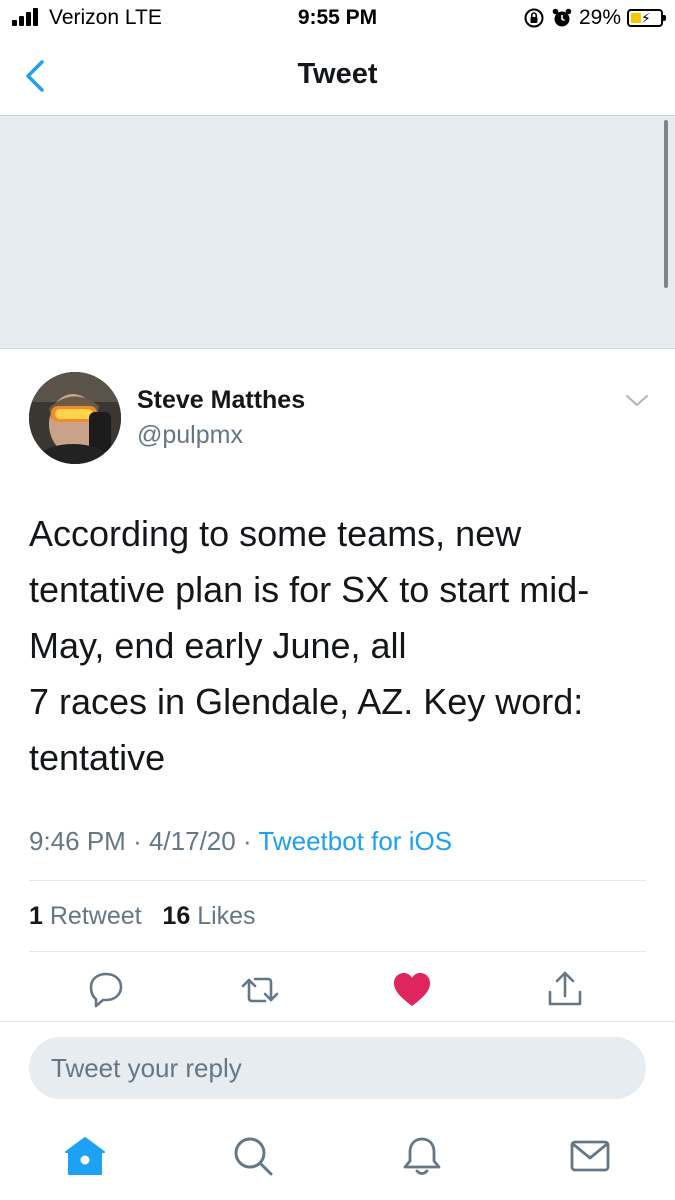 Image resolution: width=675 pixels, height=1200 pixels. What do you see at coordinates (36, 916) in the screenshot?
I see `retweet-count: 1` at bounding box center [36, 916].